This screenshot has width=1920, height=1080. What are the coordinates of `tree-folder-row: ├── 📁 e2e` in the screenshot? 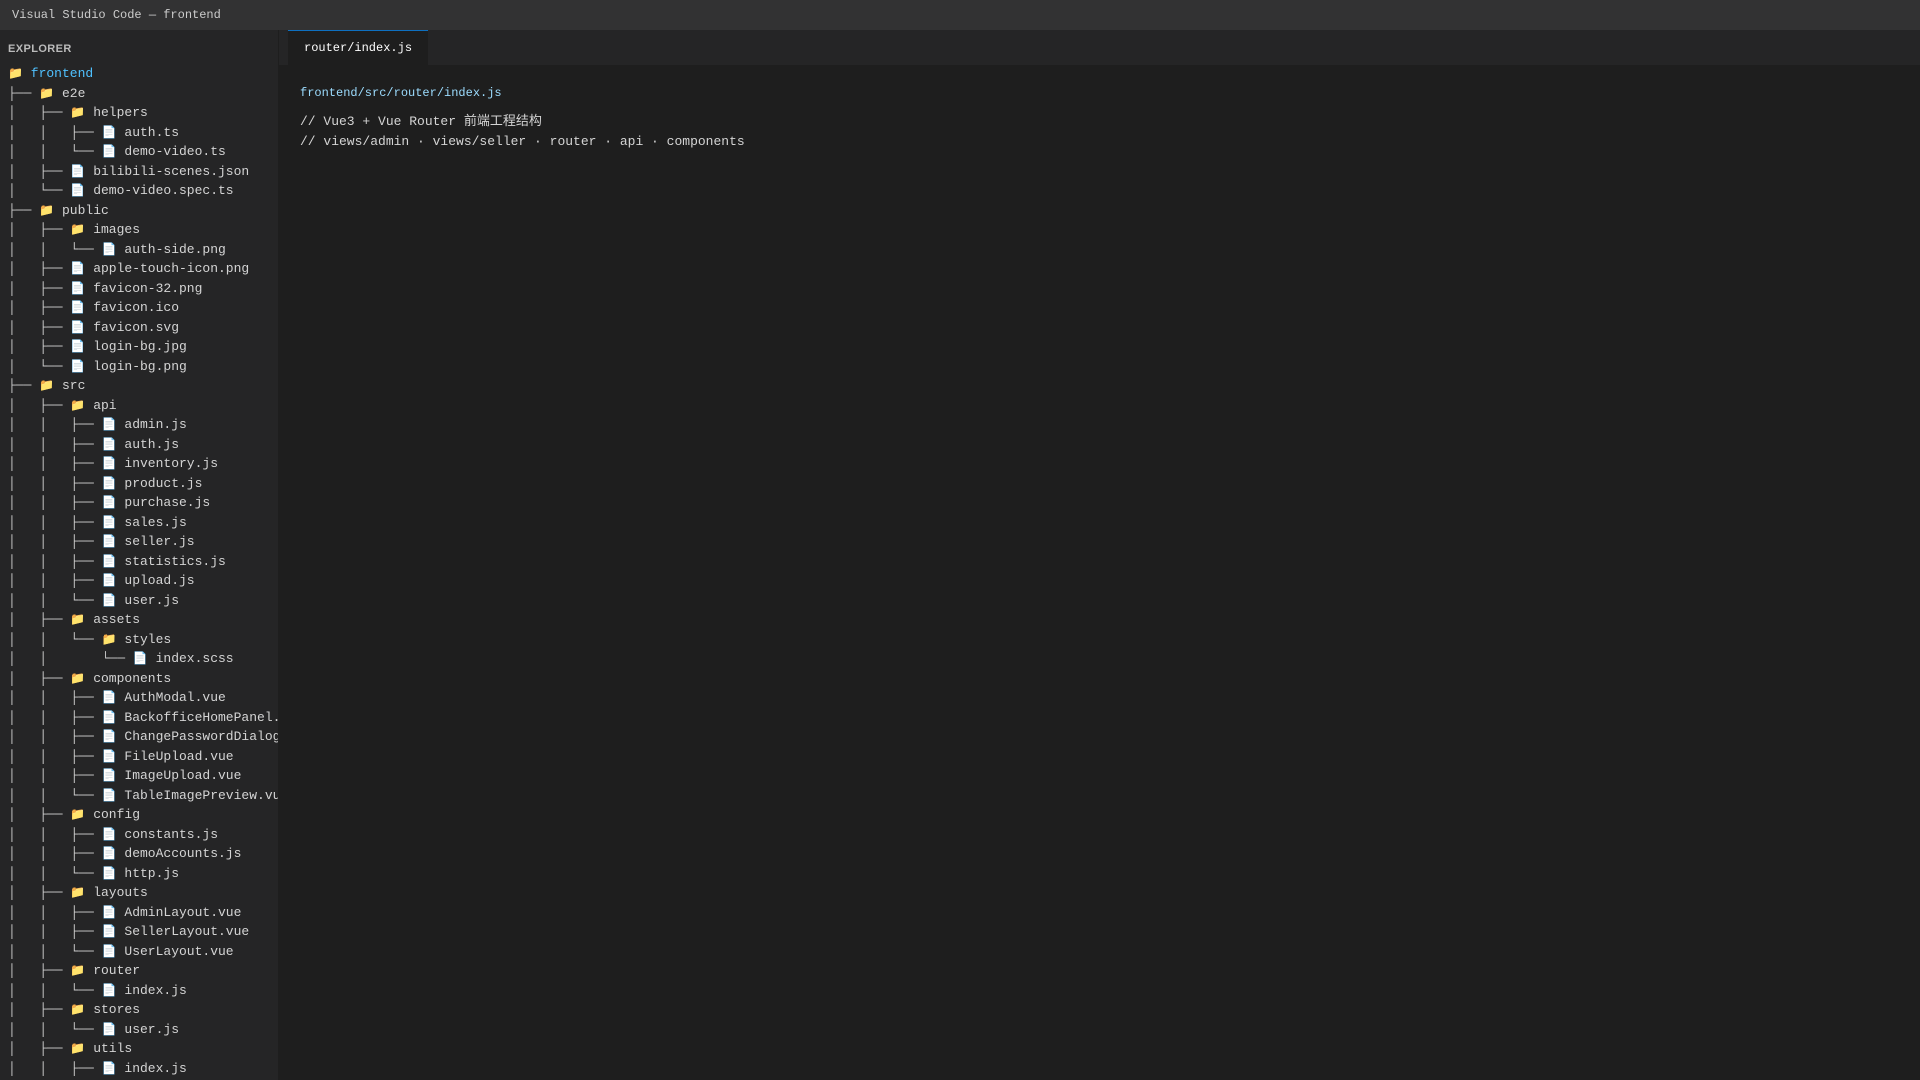 It's located at (143, 94).